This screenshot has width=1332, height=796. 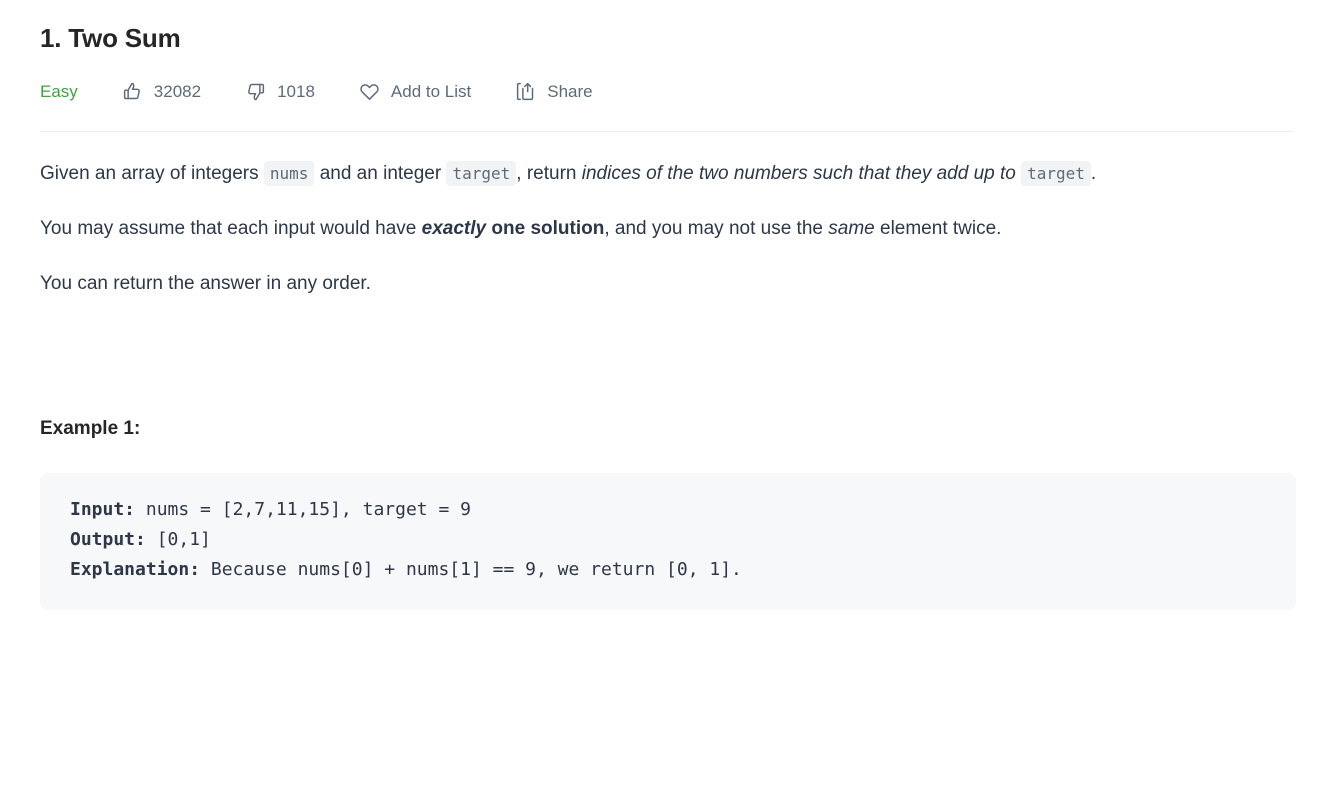 What do you see at coordinates (135, 570) in the screenshot?
I see `example-explanation-label: Explanation:` at bounding box center [135, 570].